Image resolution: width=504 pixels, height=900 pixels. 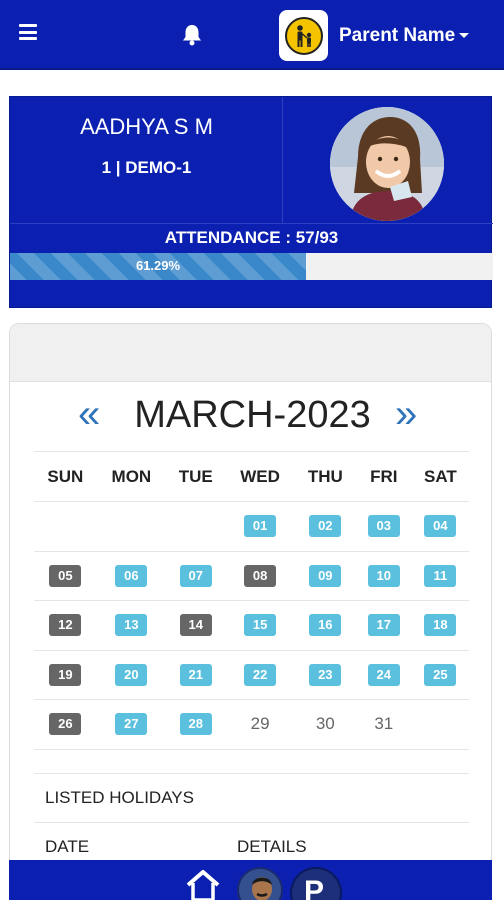 What do you see at coordinates (325, 476) in the screenshot?
I see `weekday-thu: THU` at bounding box center [325, 476].